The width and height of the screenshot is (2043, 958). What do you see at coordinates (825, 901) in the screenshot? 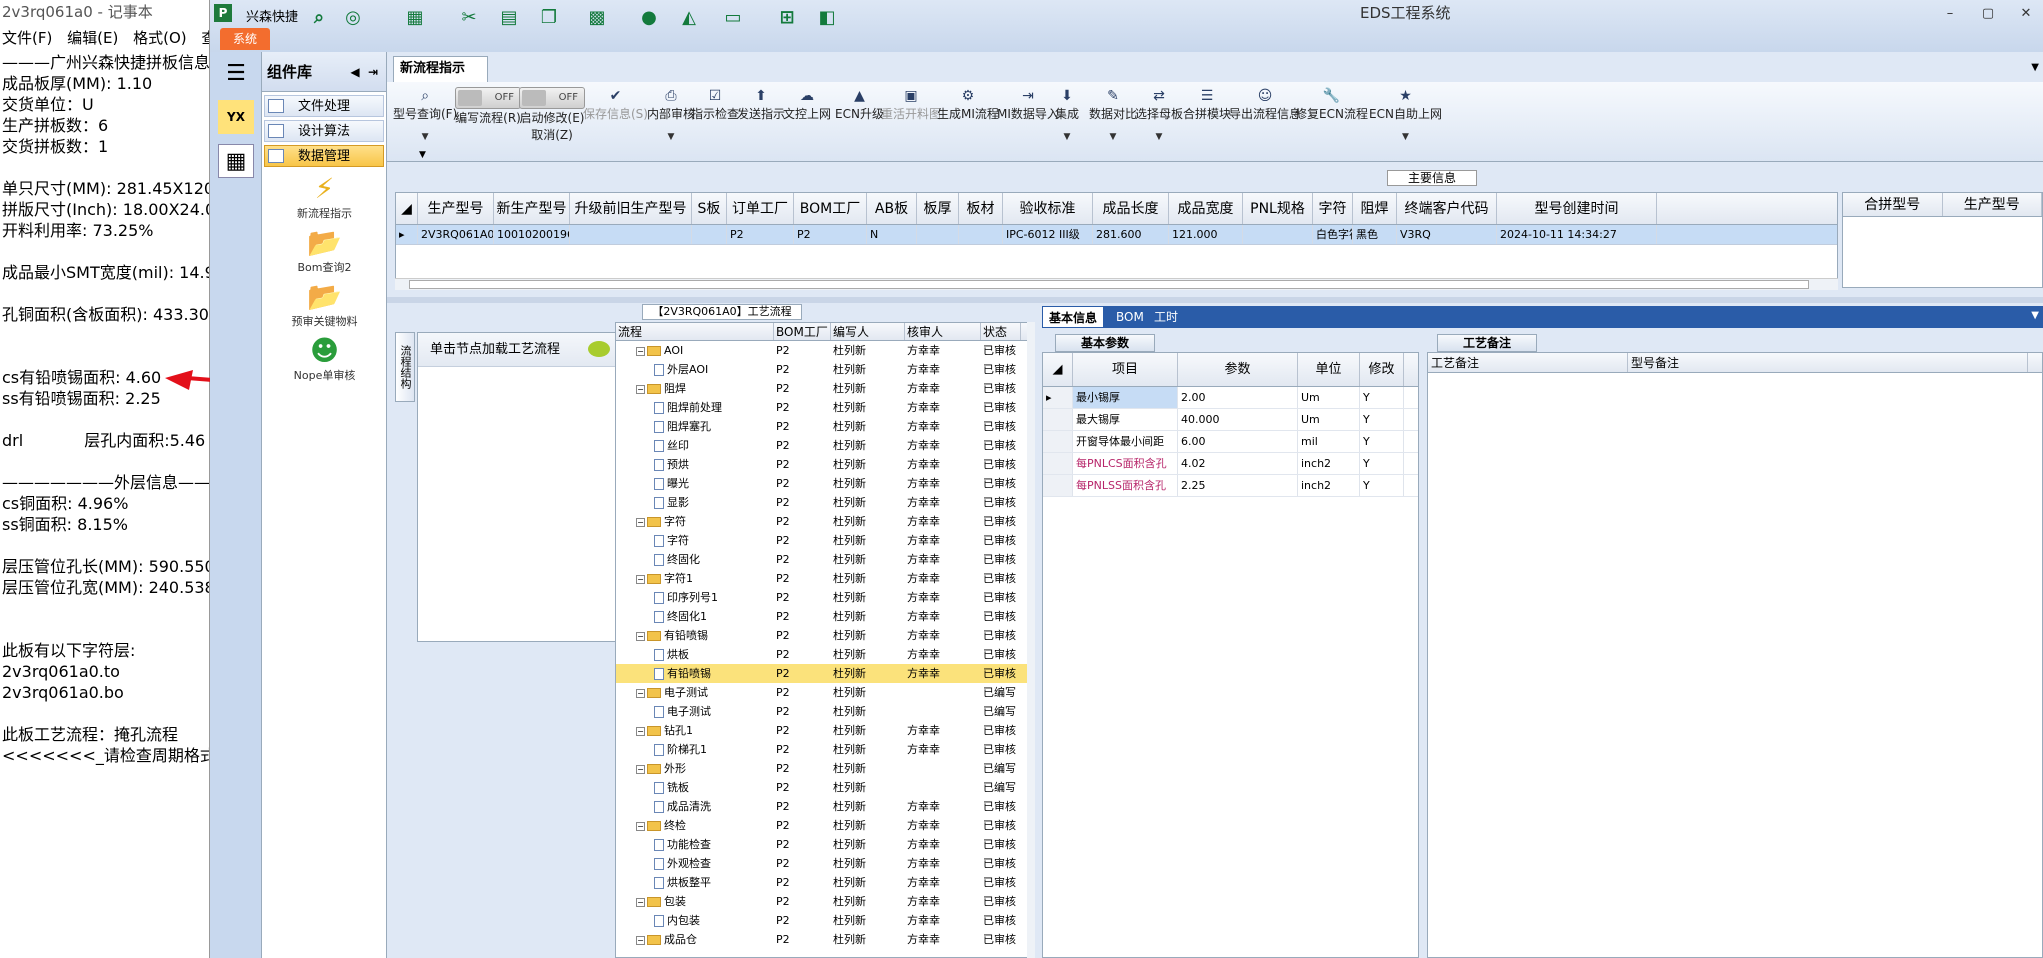
I see `tree-row: − 包装 P2 杜列新 方幸幸 已审核` at bounding box center [825, 901].